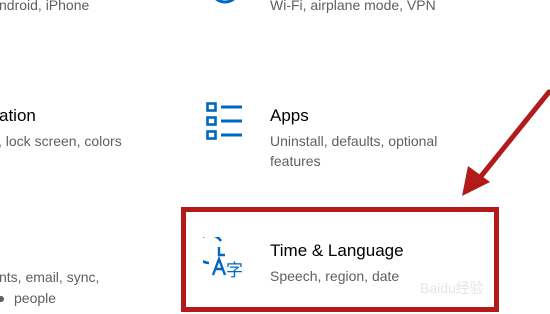  Describe the element at coordinates (225, 121) in the screenshot. I see `apps-list-icon` at that location.